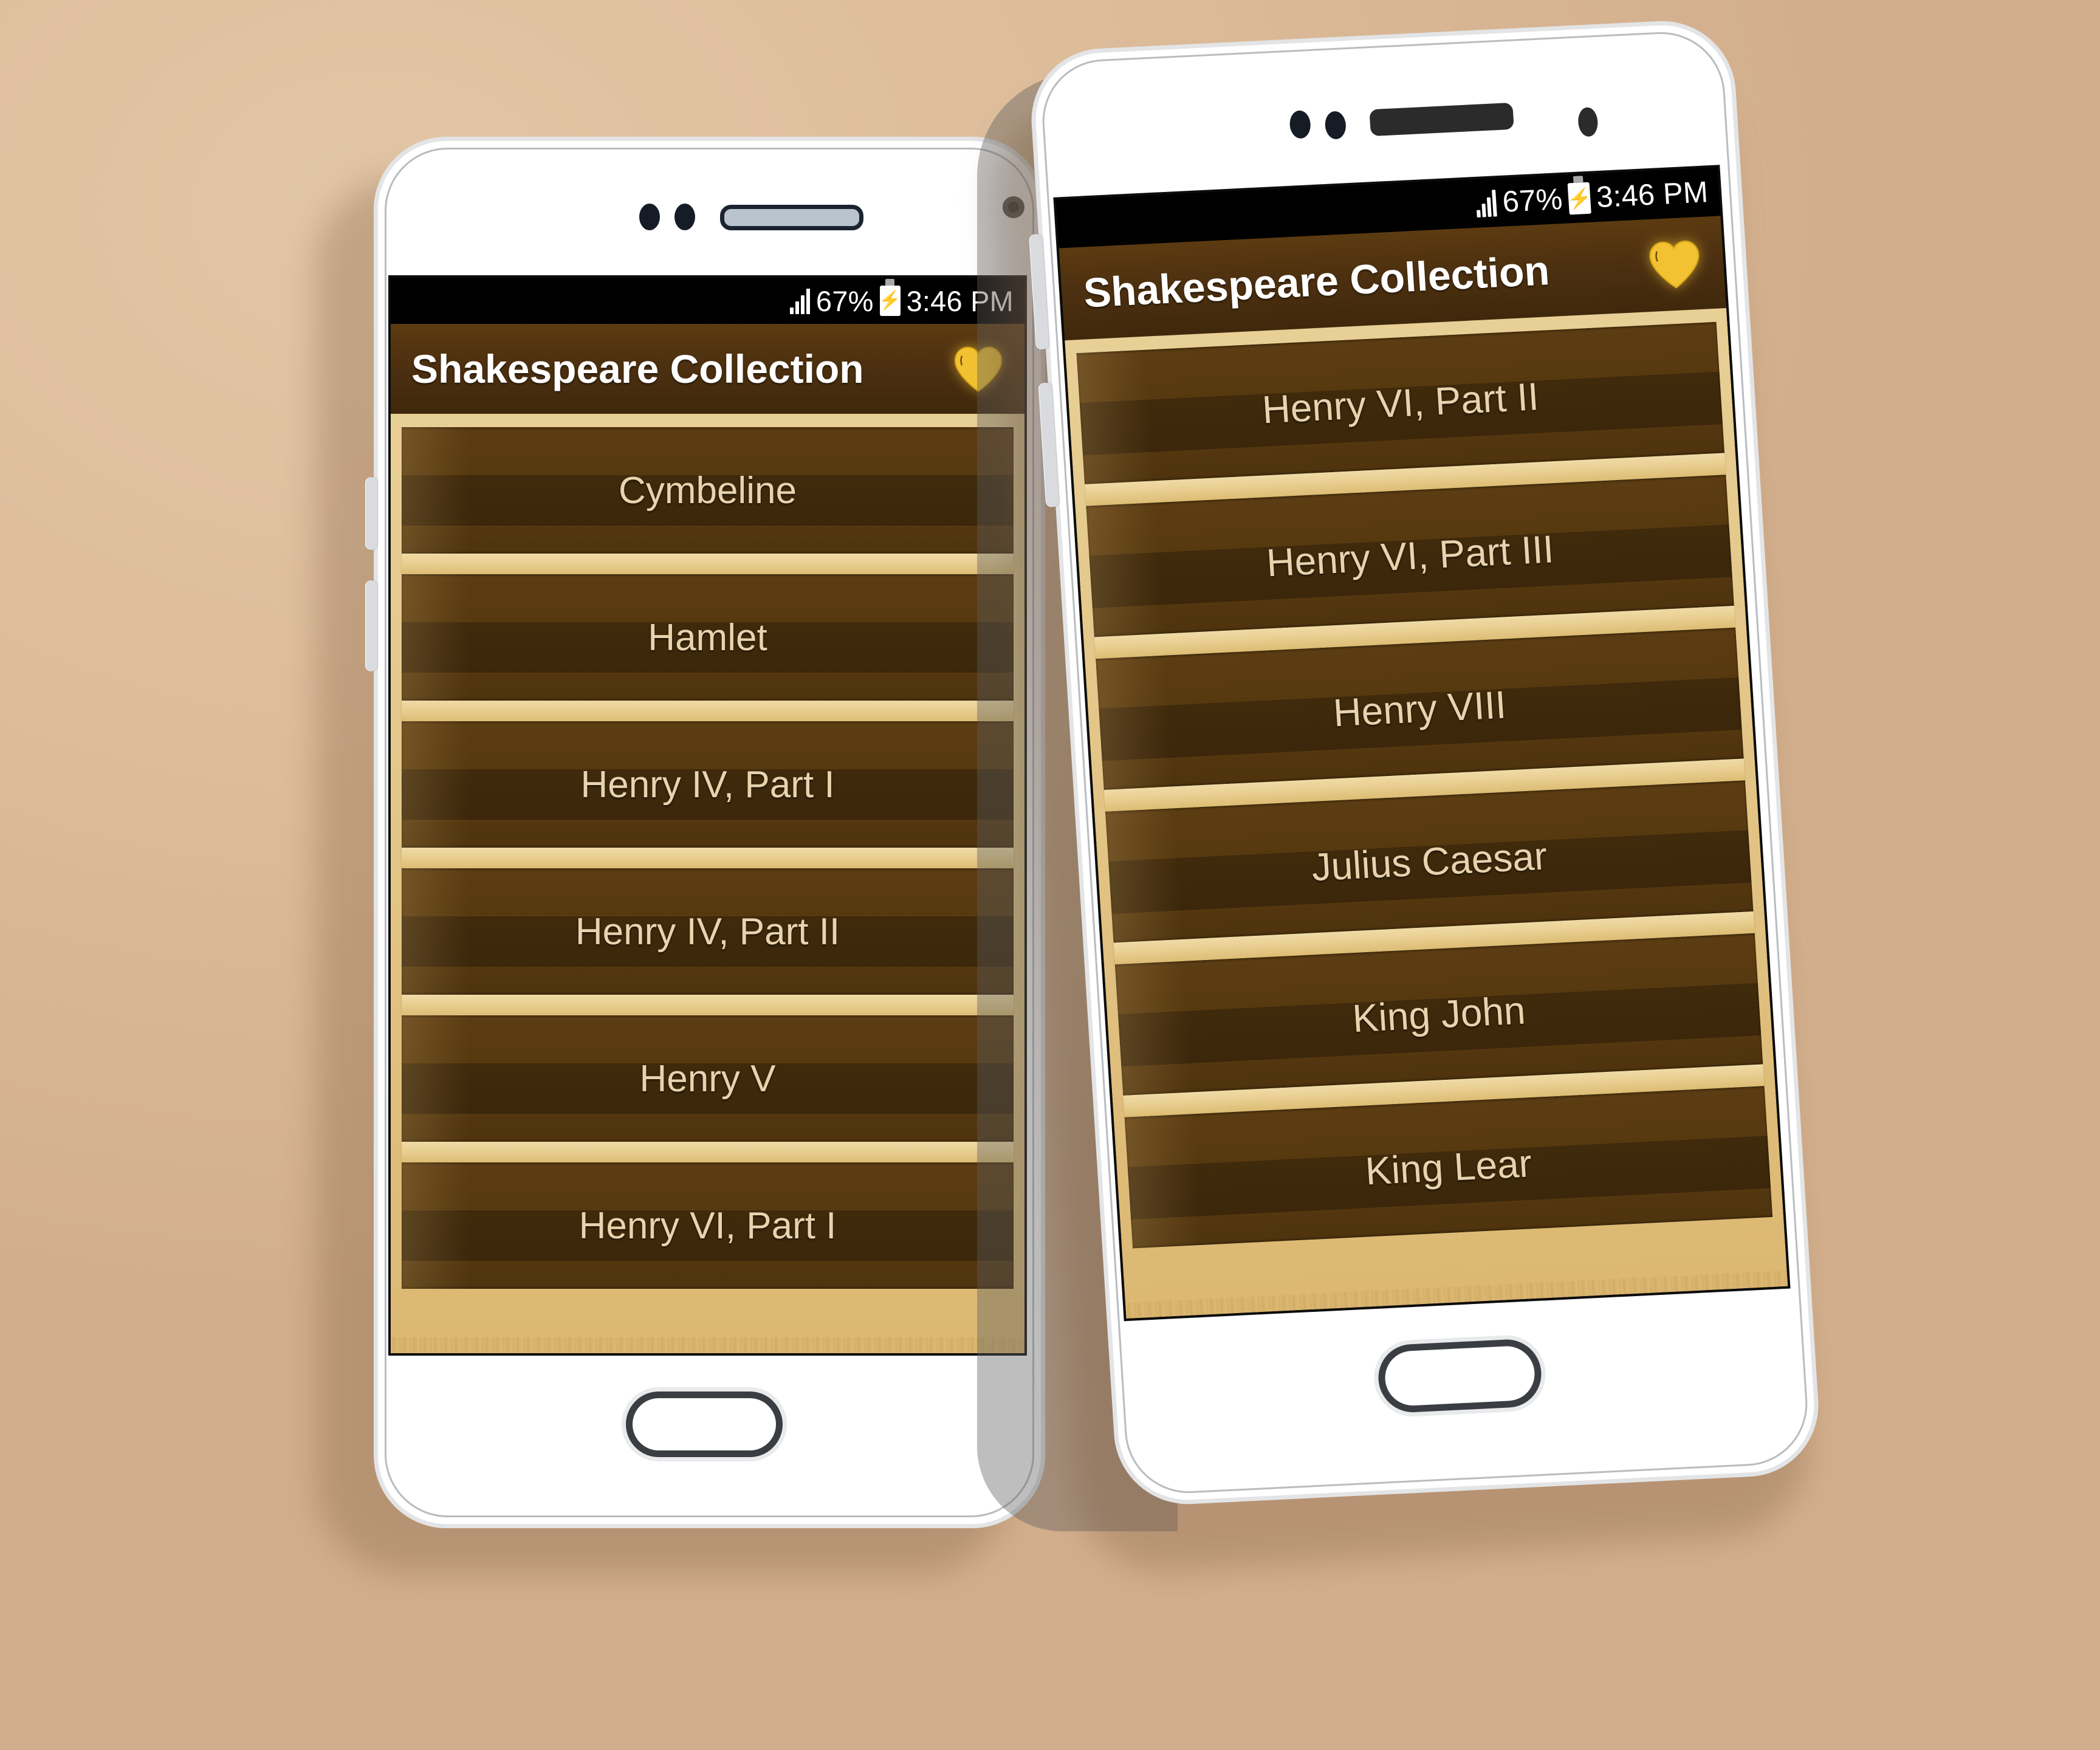 This screenshot has height=1750, width=2100. I want to click on power-button-left-phone, so click(371, 625).